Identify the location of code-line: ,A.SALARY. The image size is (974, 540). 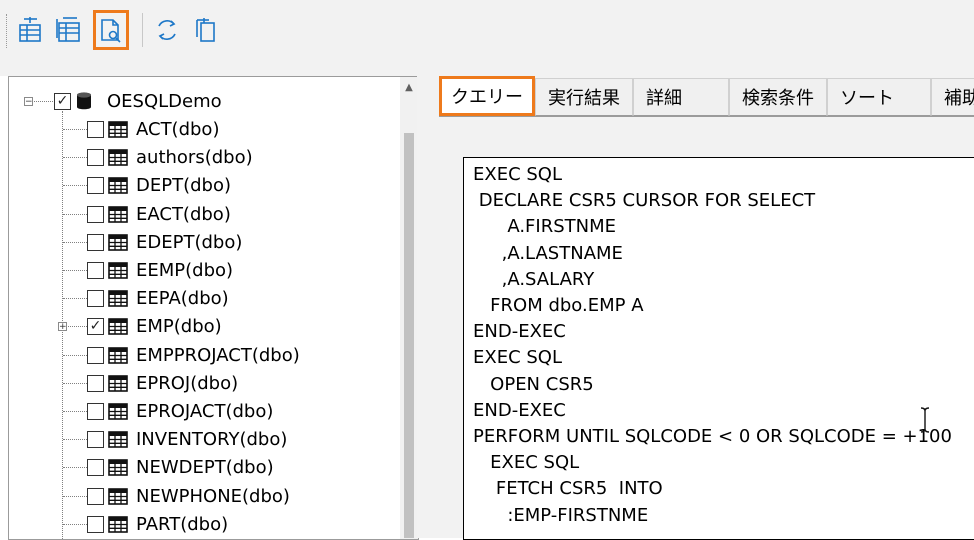
(534, 279).